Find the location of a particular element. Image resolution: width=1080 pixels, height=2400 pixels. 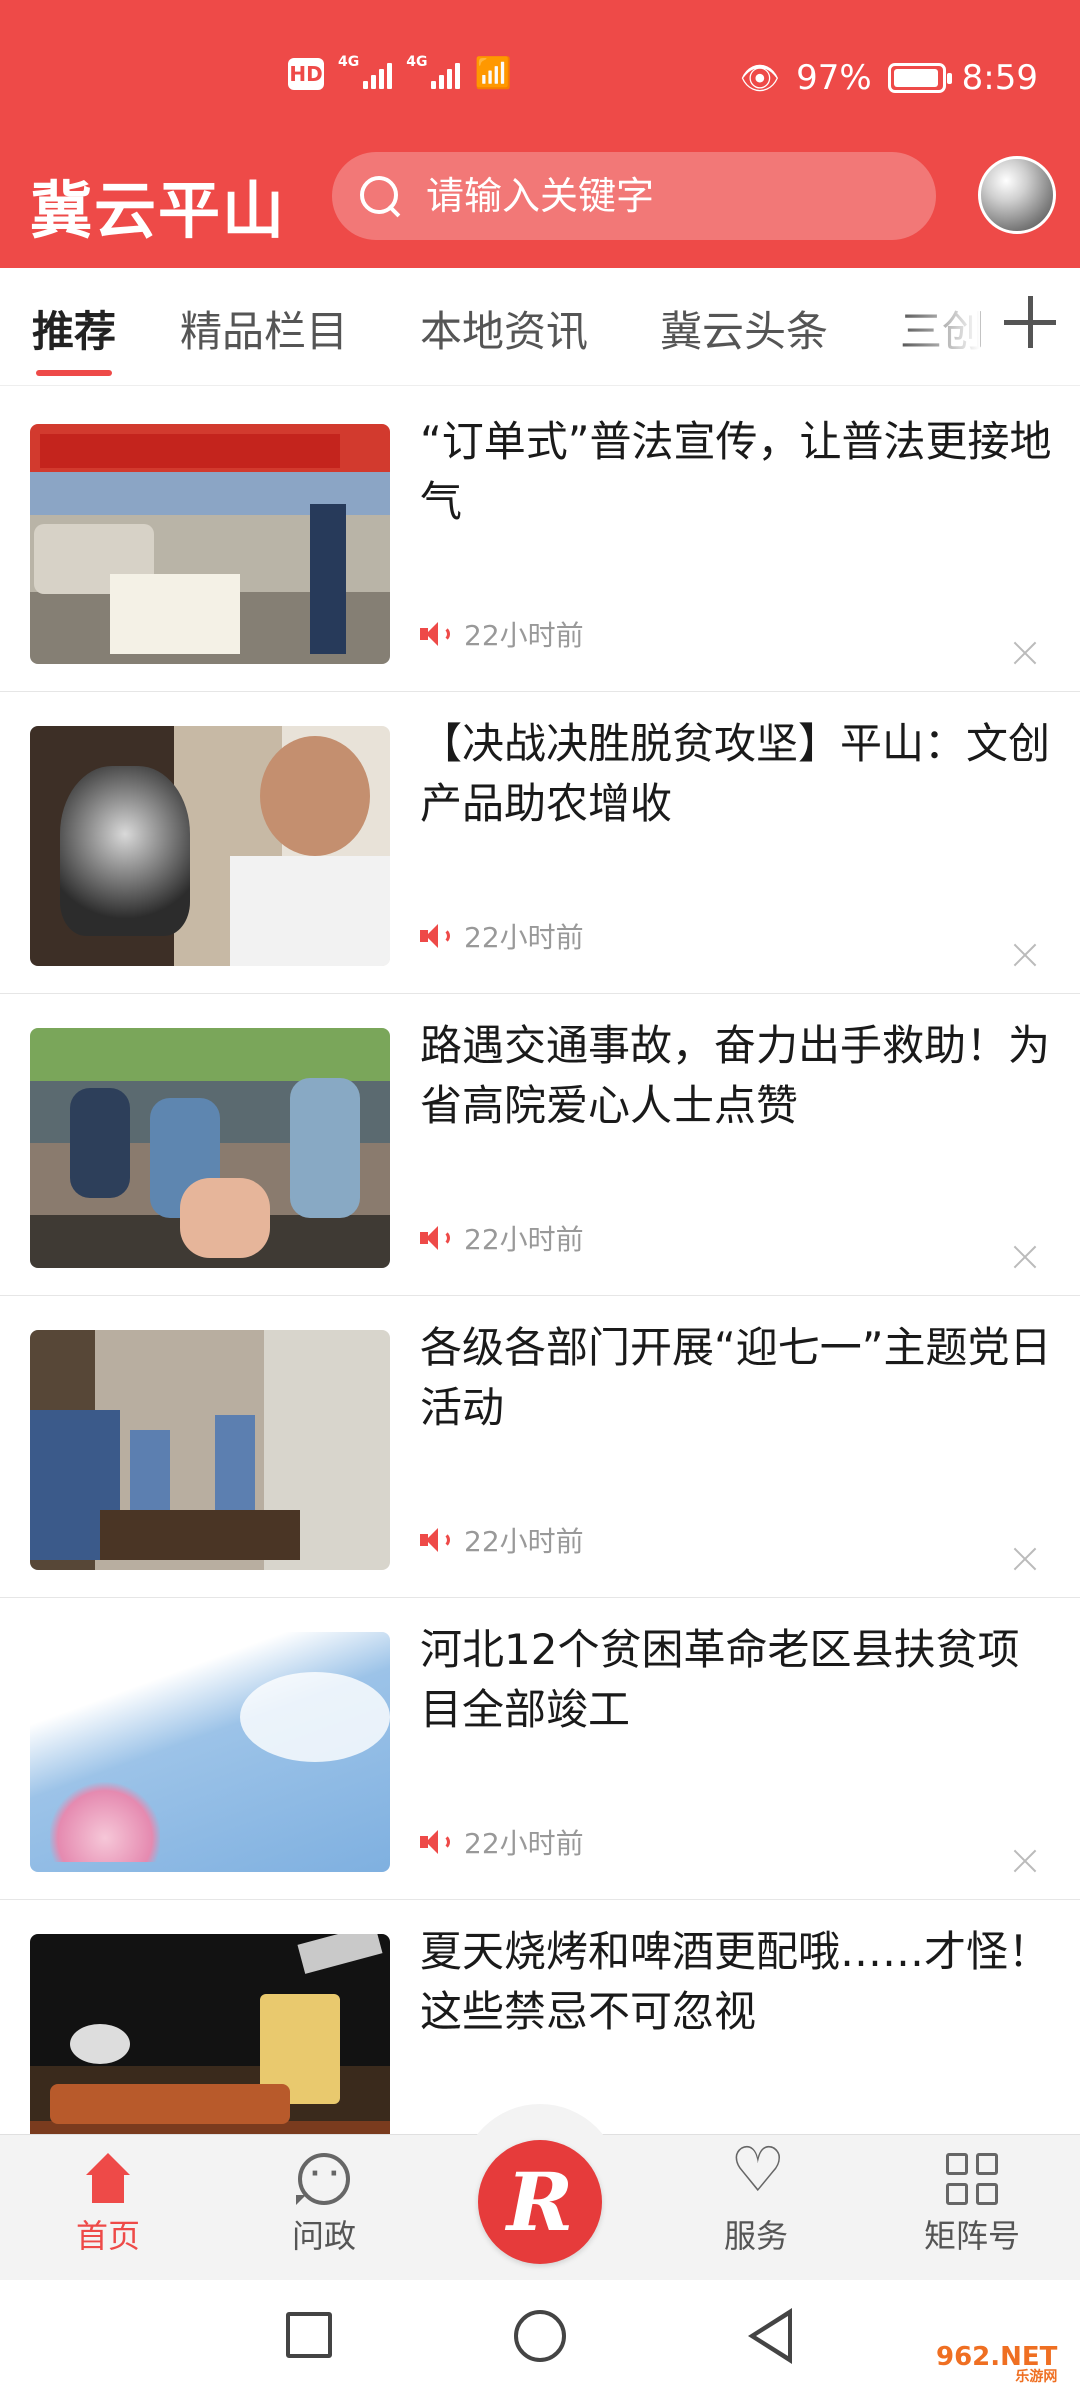

news-title: 路遇交通事故，奋力出手救助！为省高院爱心人士点赞 is located at coordinates (738, 1076).